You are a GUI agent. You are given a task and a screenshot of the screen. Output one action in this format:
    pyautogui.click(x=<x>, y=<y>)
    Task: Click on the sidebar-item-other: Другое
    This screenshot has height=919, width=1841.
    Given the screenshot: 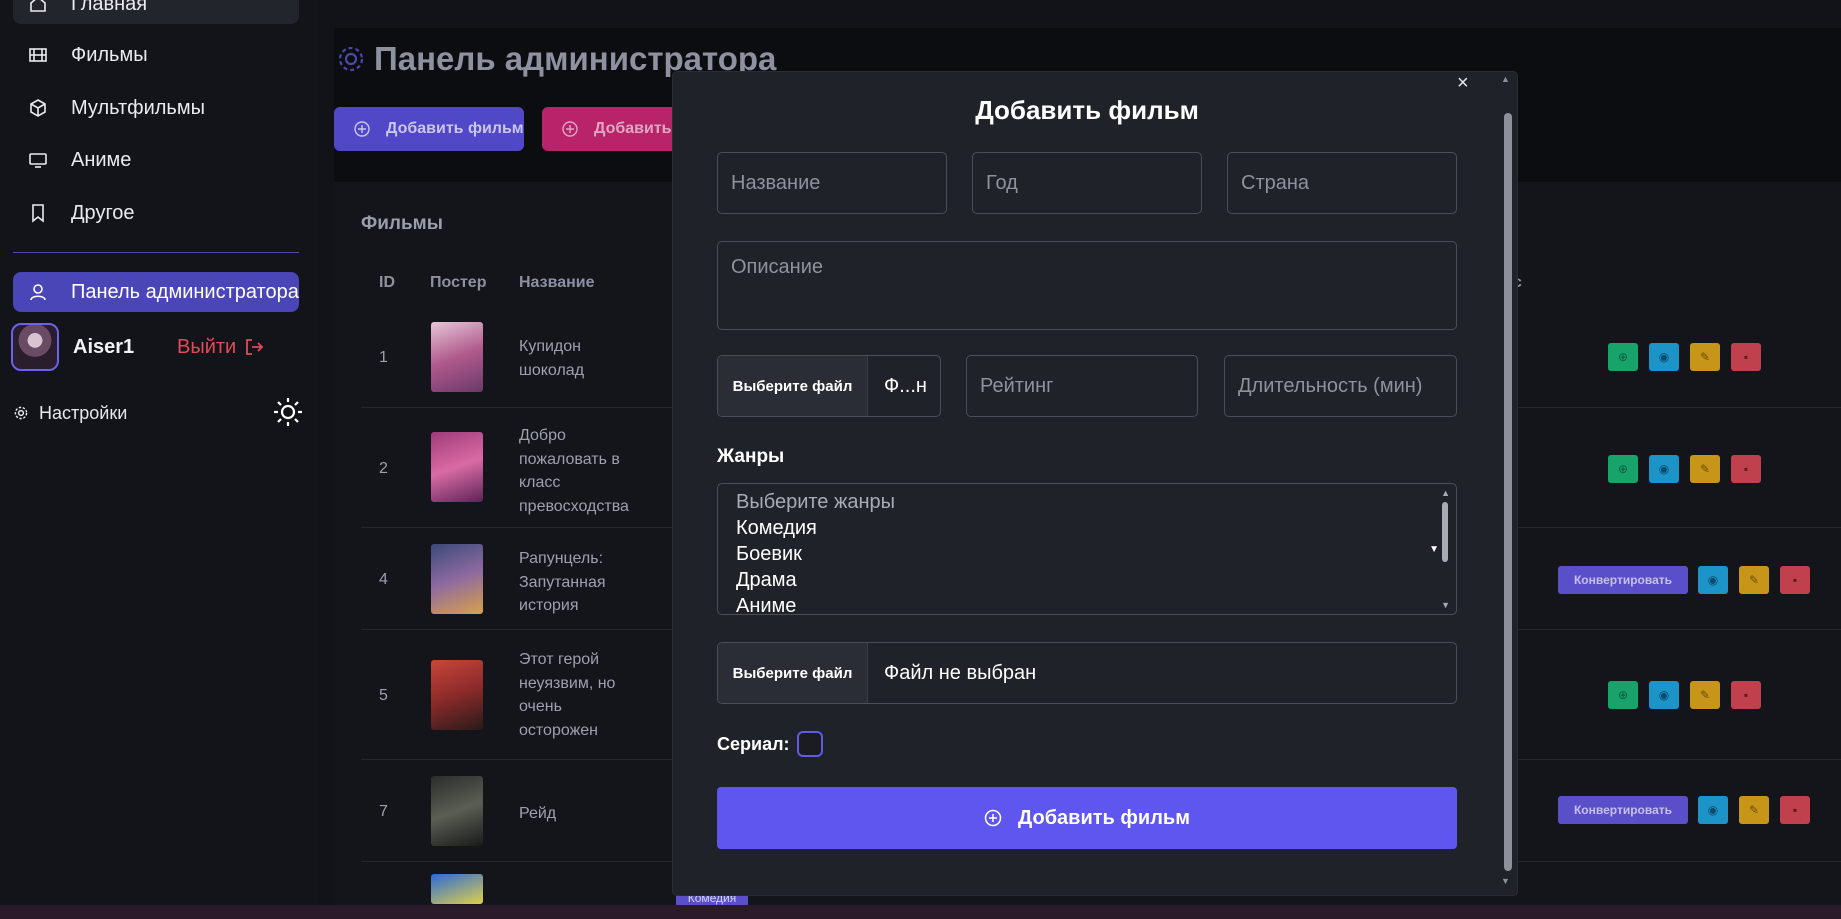 What is the action you would take?
    pyautogui.click(x=156, y=213)
    